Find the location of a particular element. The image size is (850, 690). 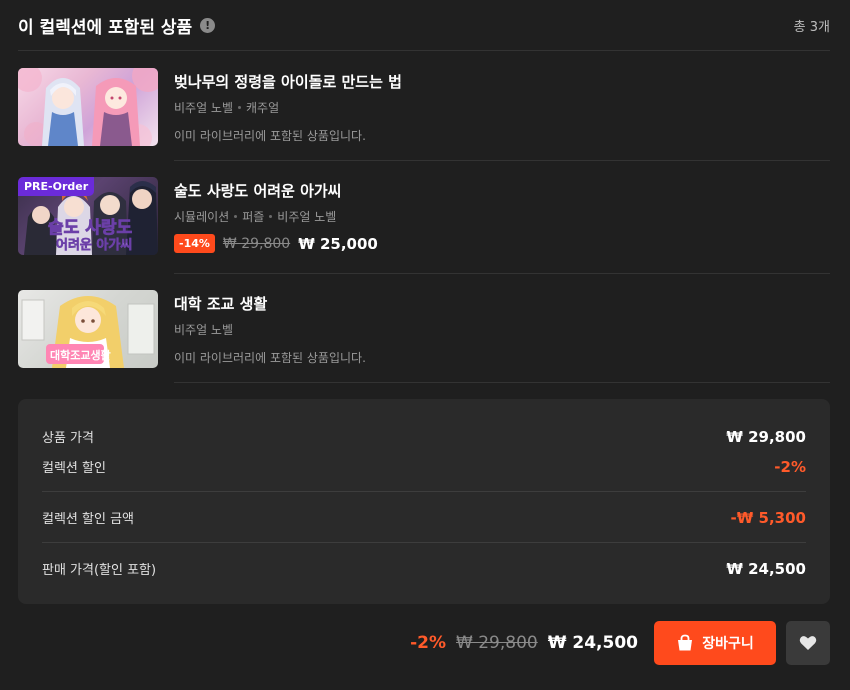

product-title: 술도 사랑도 어려운 아가씨 is located at coordinates (502, 190).